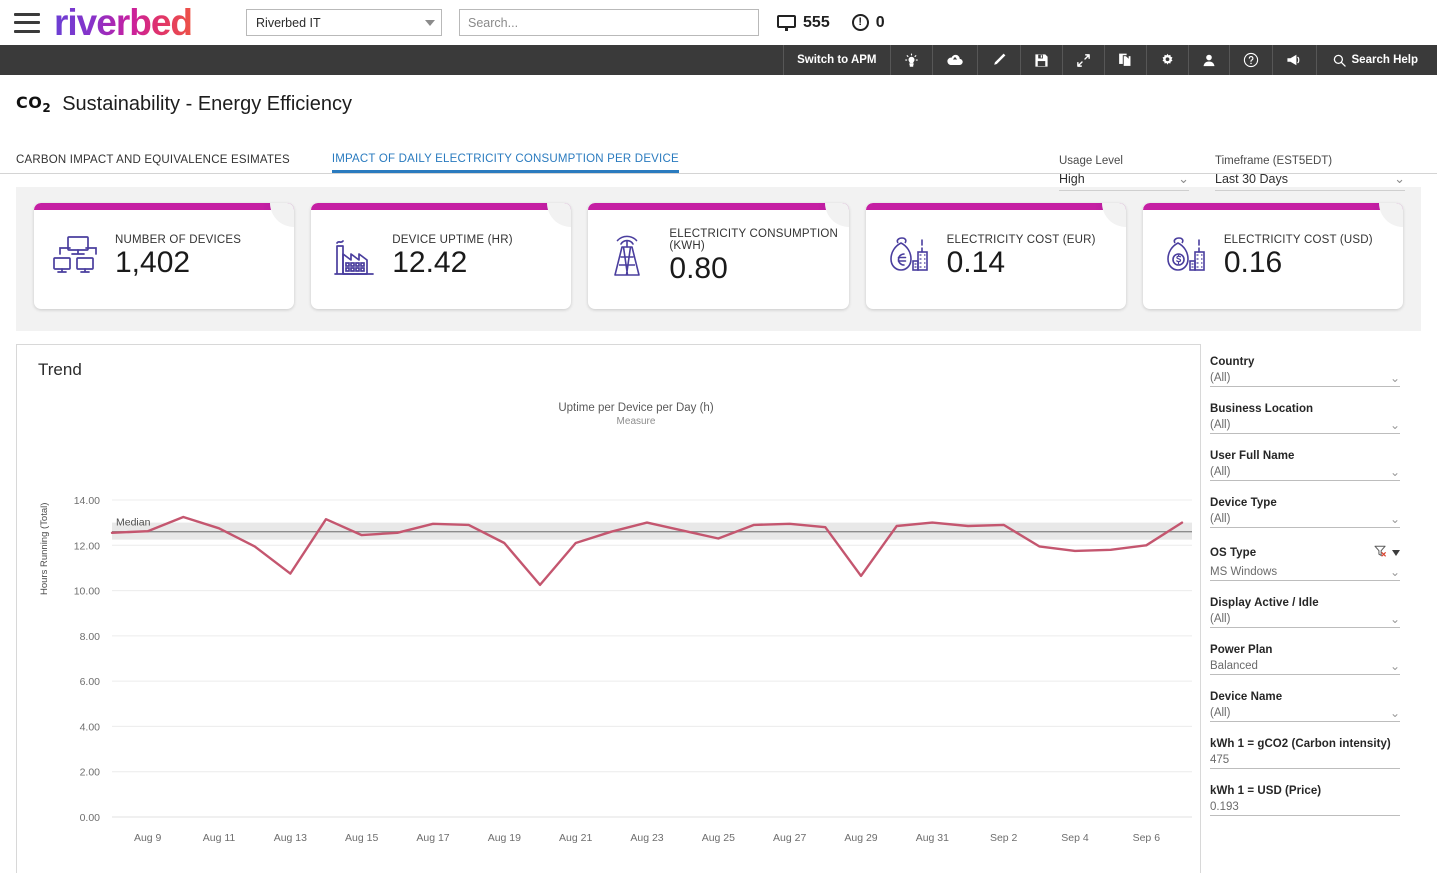  I want to click on kpi-electricity-cost-eur: ELECTRICITY COST (EUR) 0.14, so click(995, 256).